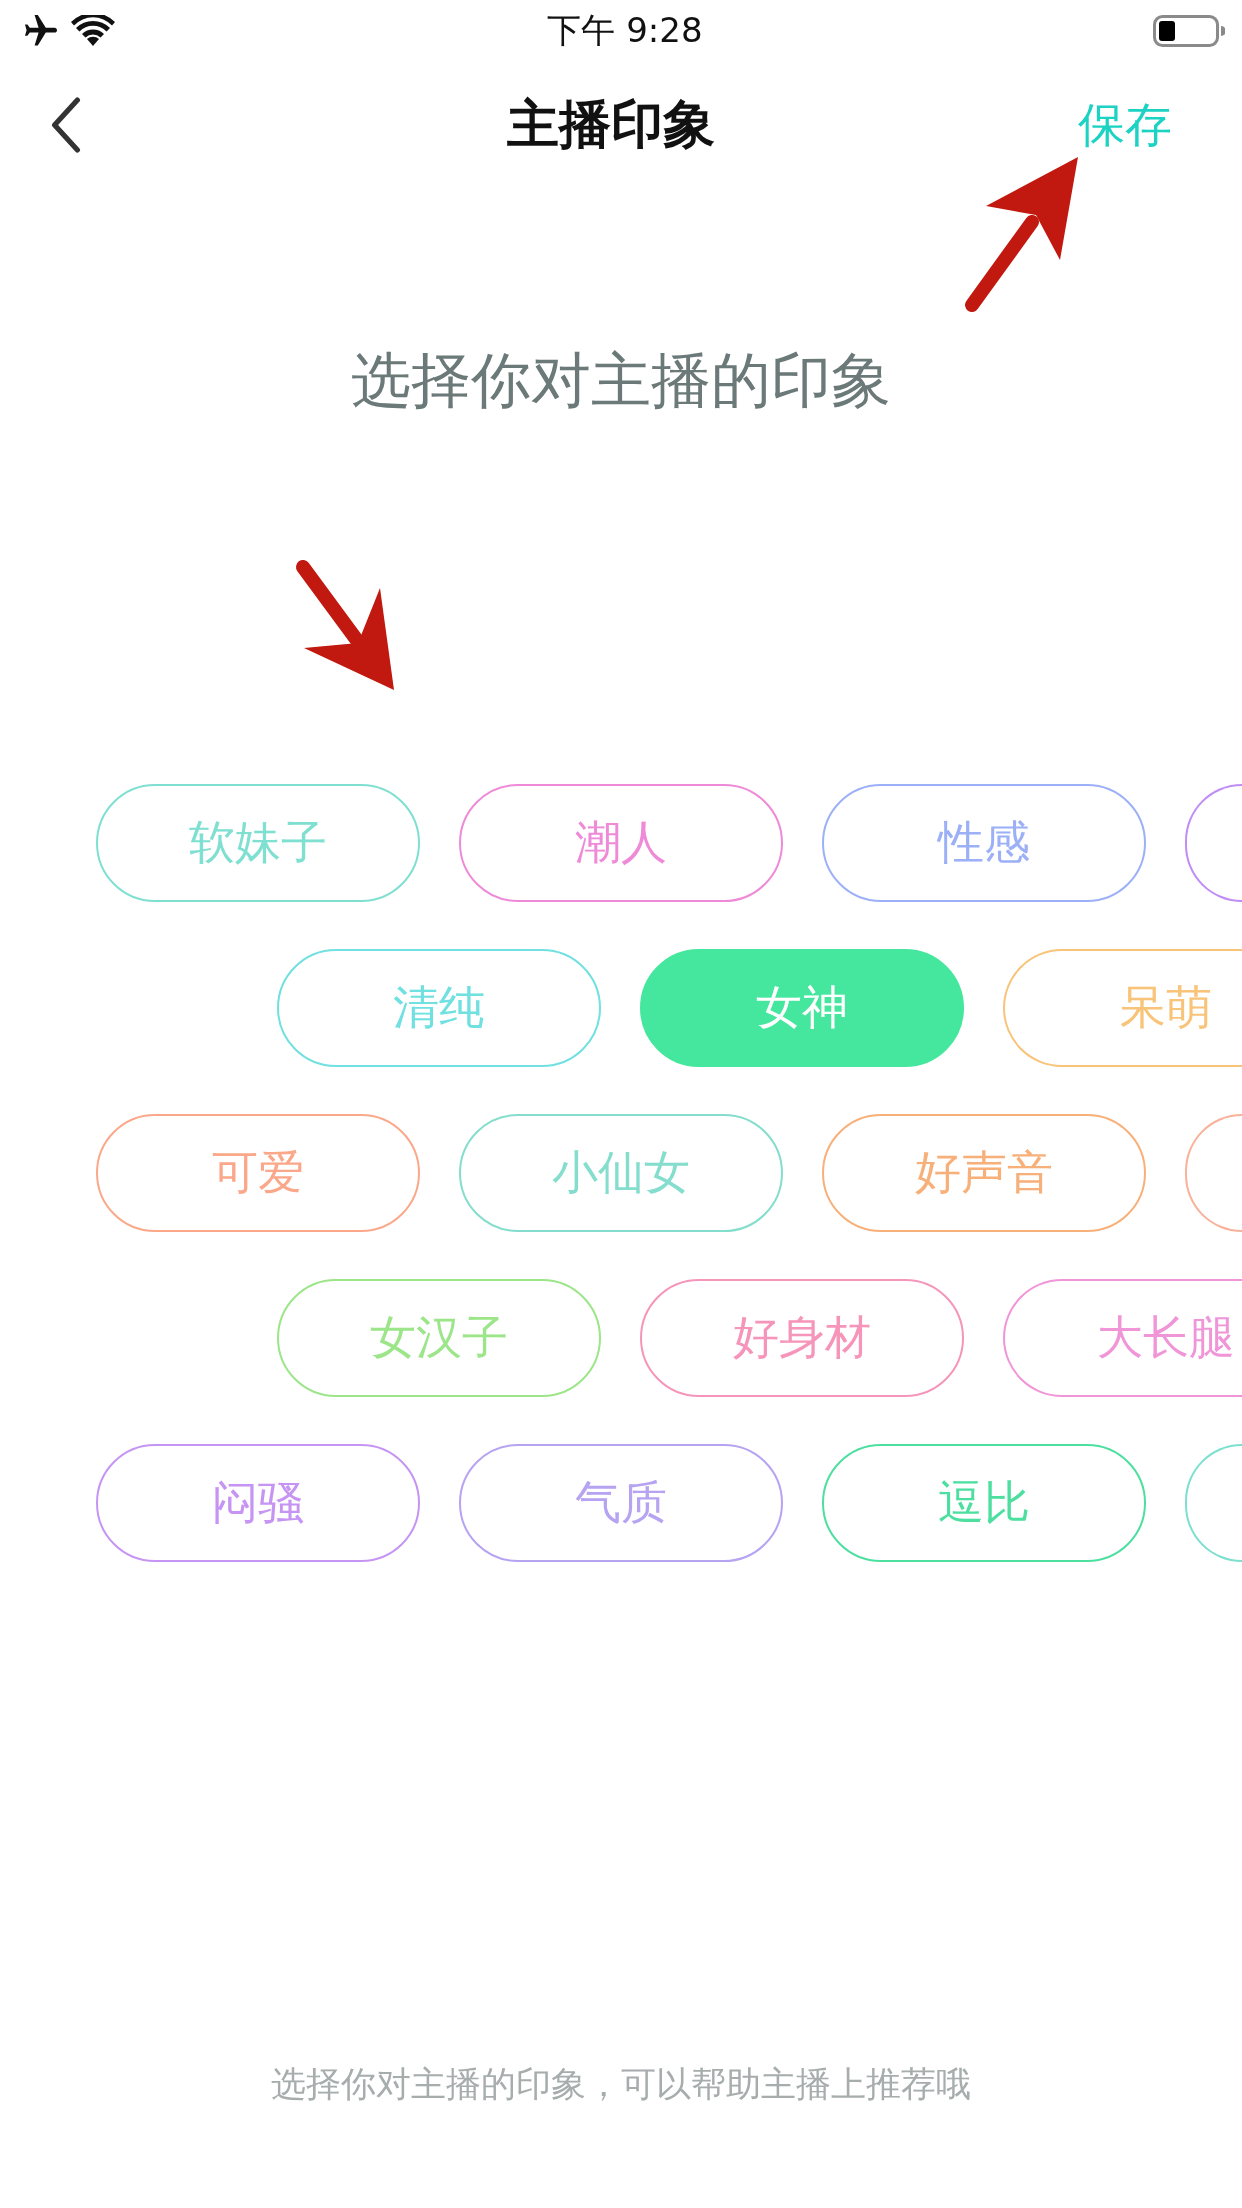 The height and width of the screenshot is (2208, 1242). Describe the element at coordinates (984, 1503) in the screenshot. I see `impression-tag: 逗比` at that location.